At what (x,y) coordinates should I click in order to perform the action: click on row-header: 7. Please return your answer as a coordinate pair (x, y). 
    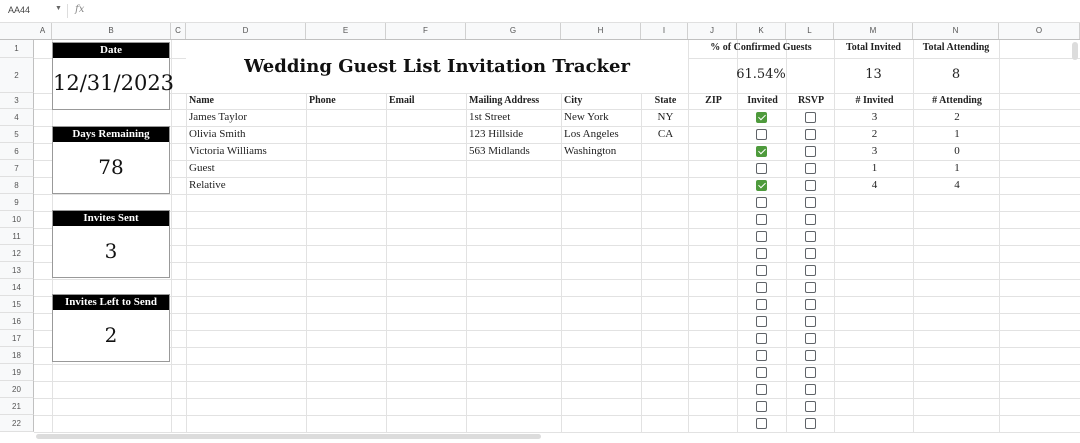
    Looking at the image, I should click on (17, 168).